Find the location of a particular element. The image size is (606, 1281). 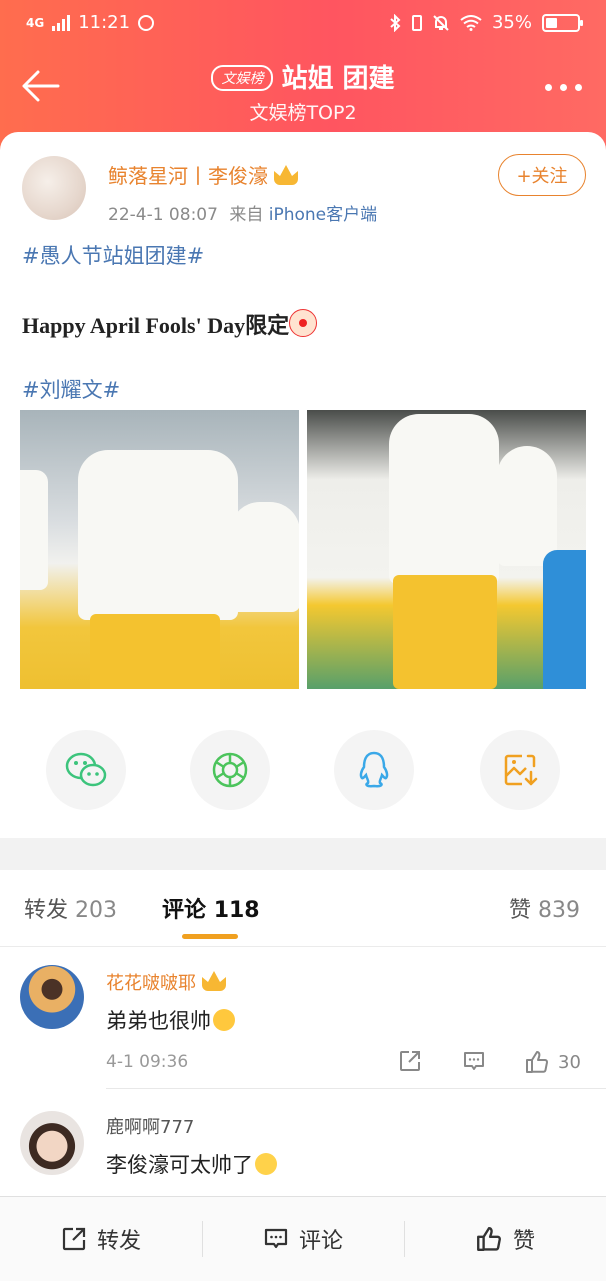

comment-time: 4-1 09:36 is located at coordinates (147, 1062).